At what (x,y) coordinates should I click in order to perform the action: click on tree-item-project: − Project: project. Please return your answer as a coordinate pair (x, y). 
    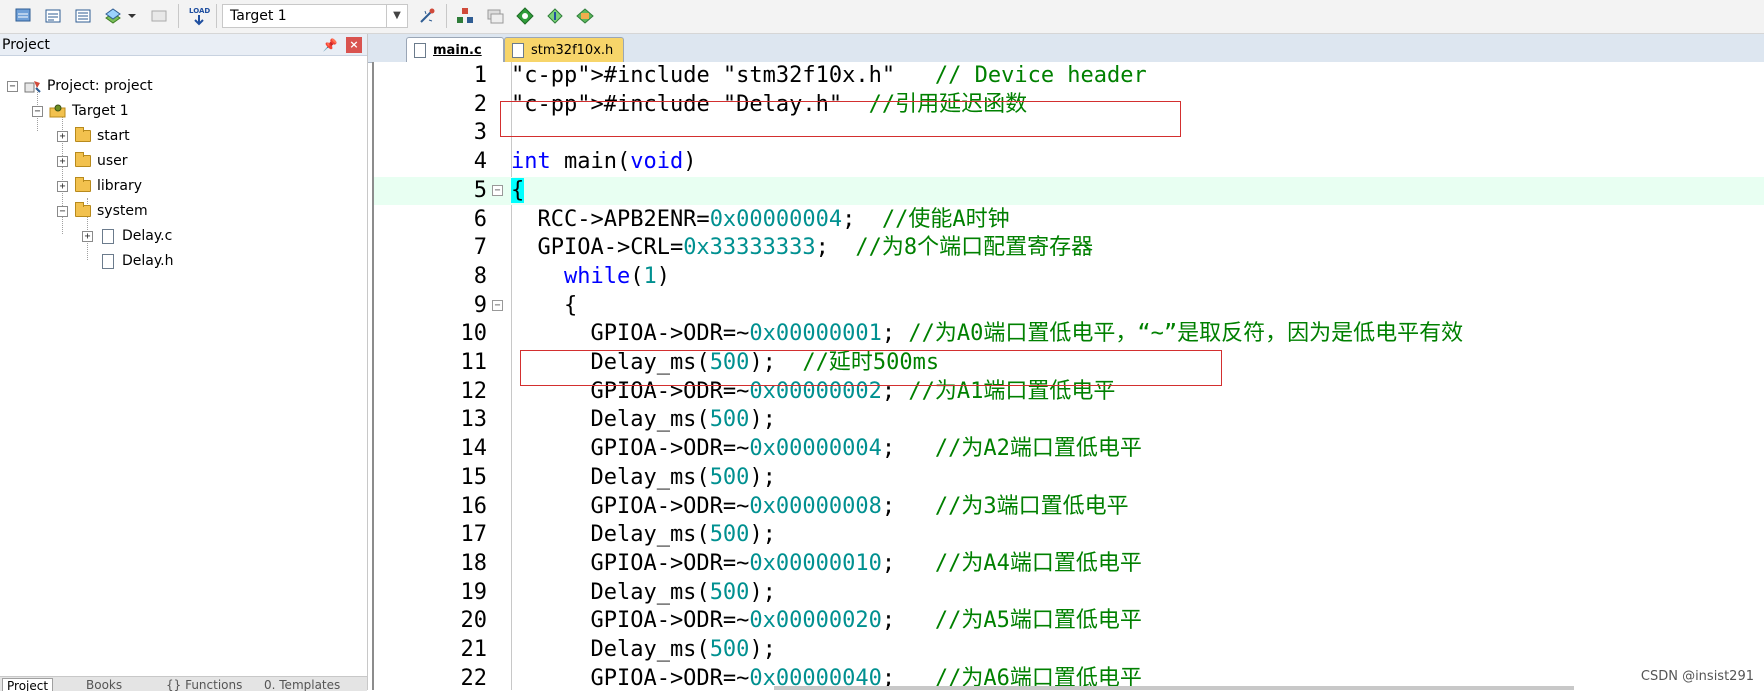
    Looking at the image, I should click on (80, 86).